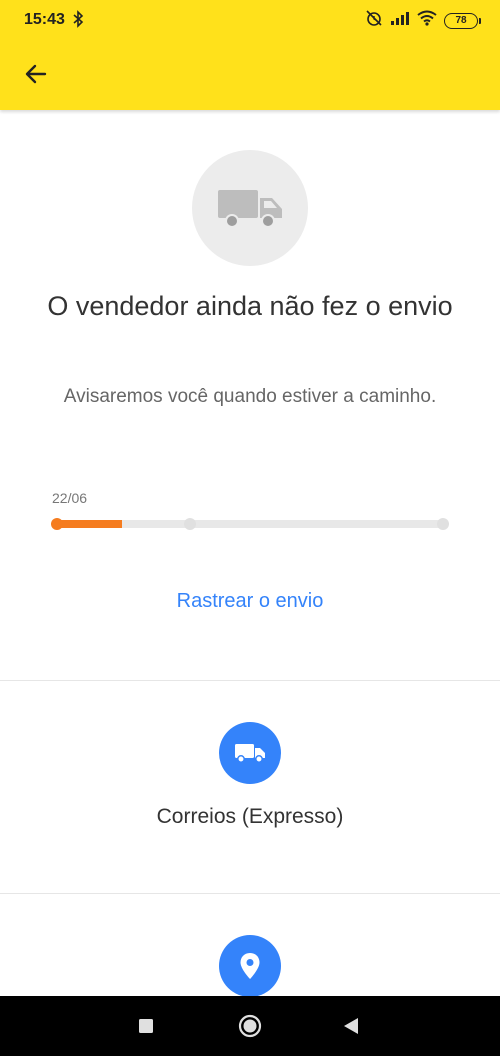 This screenshot has width=500, height=1056. What do you see at coordinates (250, 816) in the screenshot?
I see `carrier-name: Correios (Expresso)` at bounding box center [250, 816].